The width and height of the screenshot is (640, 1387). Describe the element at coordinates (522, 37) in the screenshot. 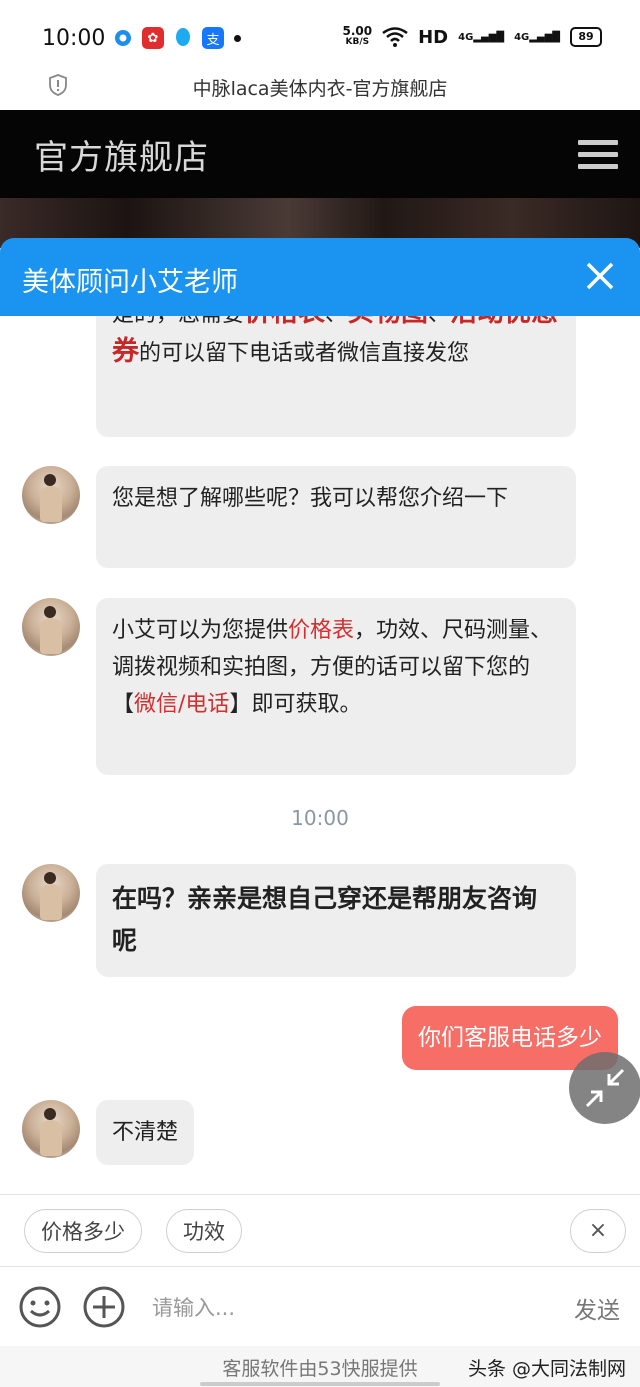

I see `signal-2-label: 4G` at that location.